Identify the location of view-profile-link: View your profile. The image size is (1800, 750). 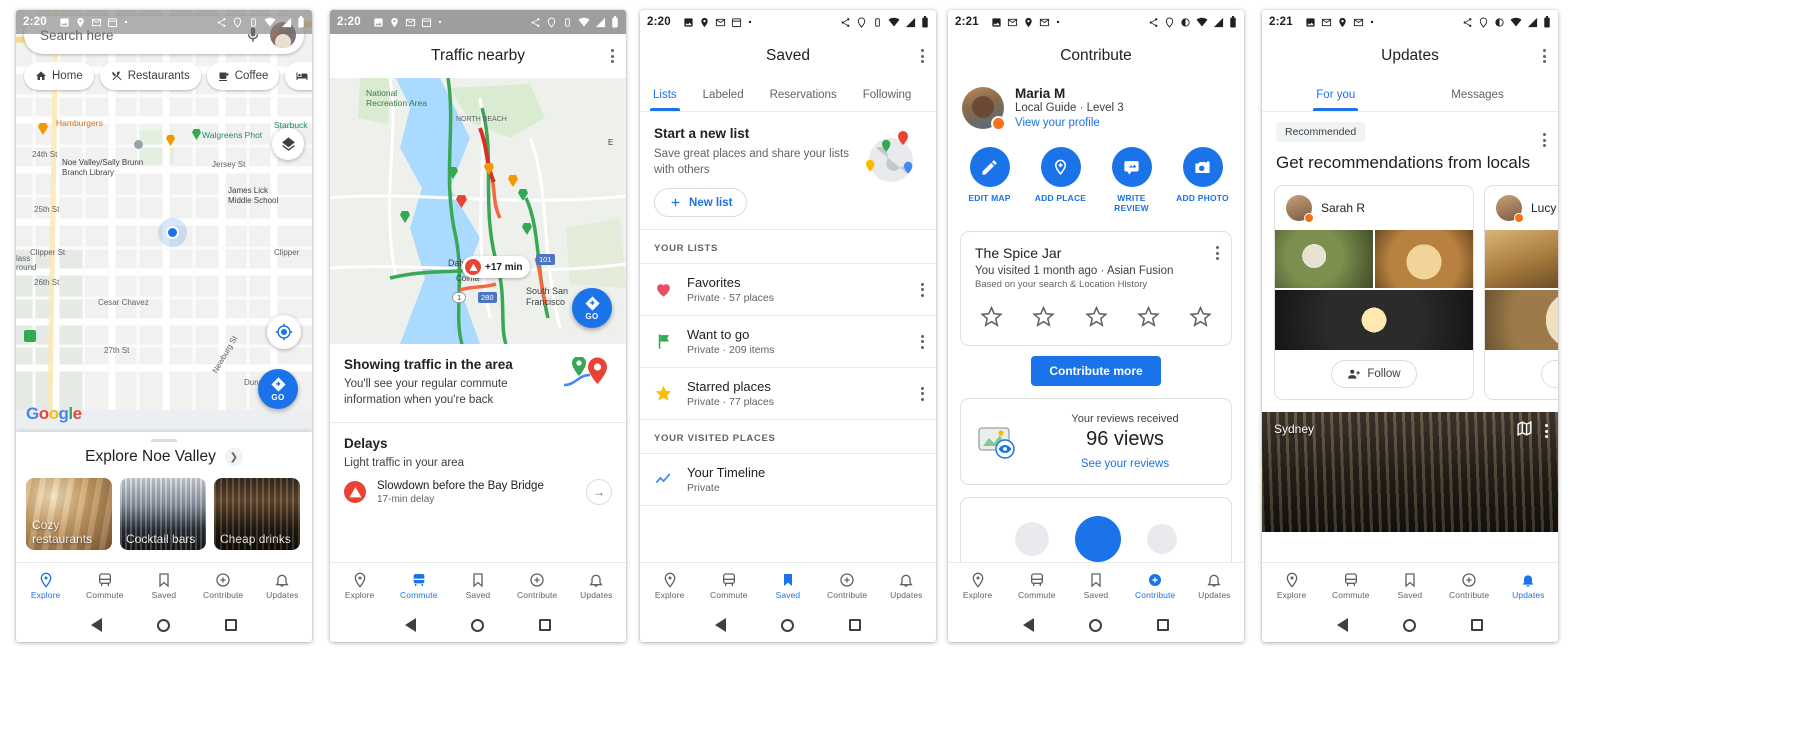
(1122, 123).